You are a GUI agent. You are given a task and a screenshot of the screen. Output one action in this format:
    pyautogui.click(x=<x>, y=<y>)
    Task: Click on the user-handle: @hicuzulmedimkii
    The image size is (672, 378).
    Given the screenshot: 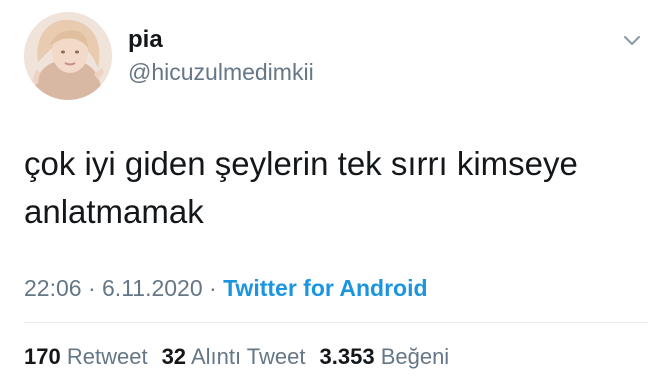 What is the action you would take?
    pyautogui.click(x=221, y=72)
    